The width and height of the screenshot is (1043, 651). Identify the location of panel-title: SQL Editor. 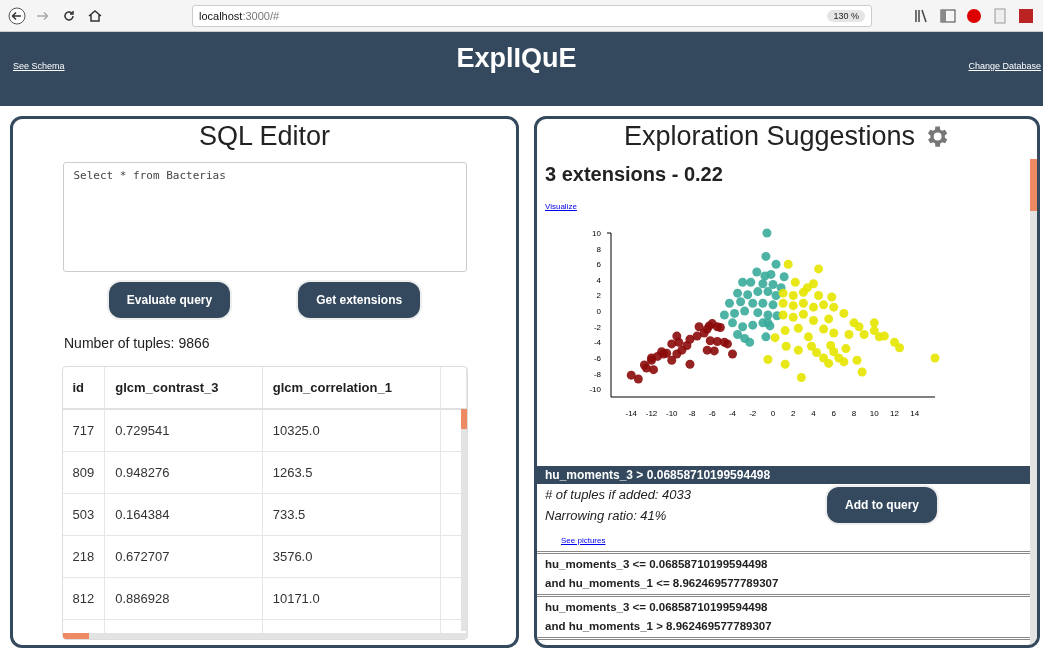
(264, 136).